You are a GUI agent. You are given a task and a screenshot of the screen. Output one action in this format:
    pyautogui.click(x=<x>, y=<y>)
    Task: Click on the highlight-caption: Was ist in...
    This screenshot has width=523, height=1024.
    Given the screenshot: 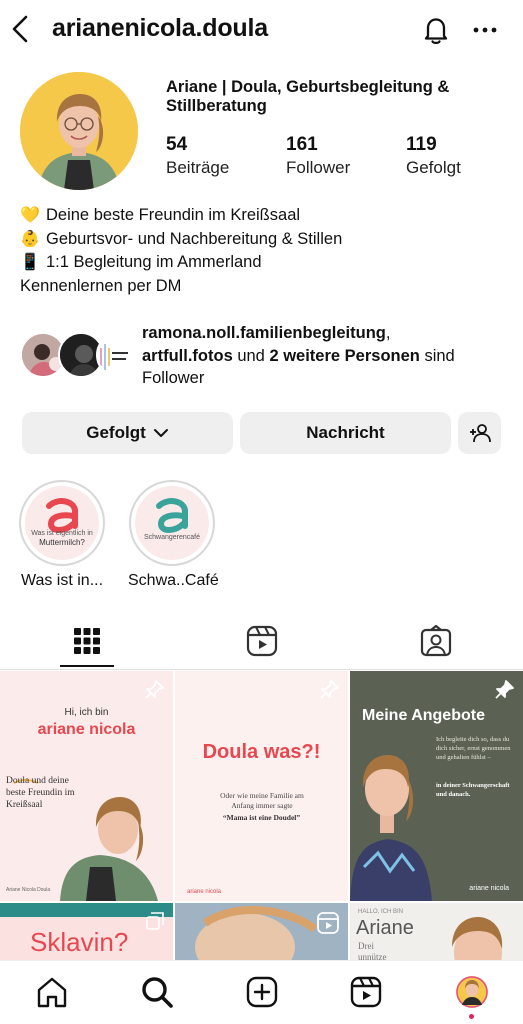 What is the action you would take?
    pyautogui.click(x=62, y=580)
    